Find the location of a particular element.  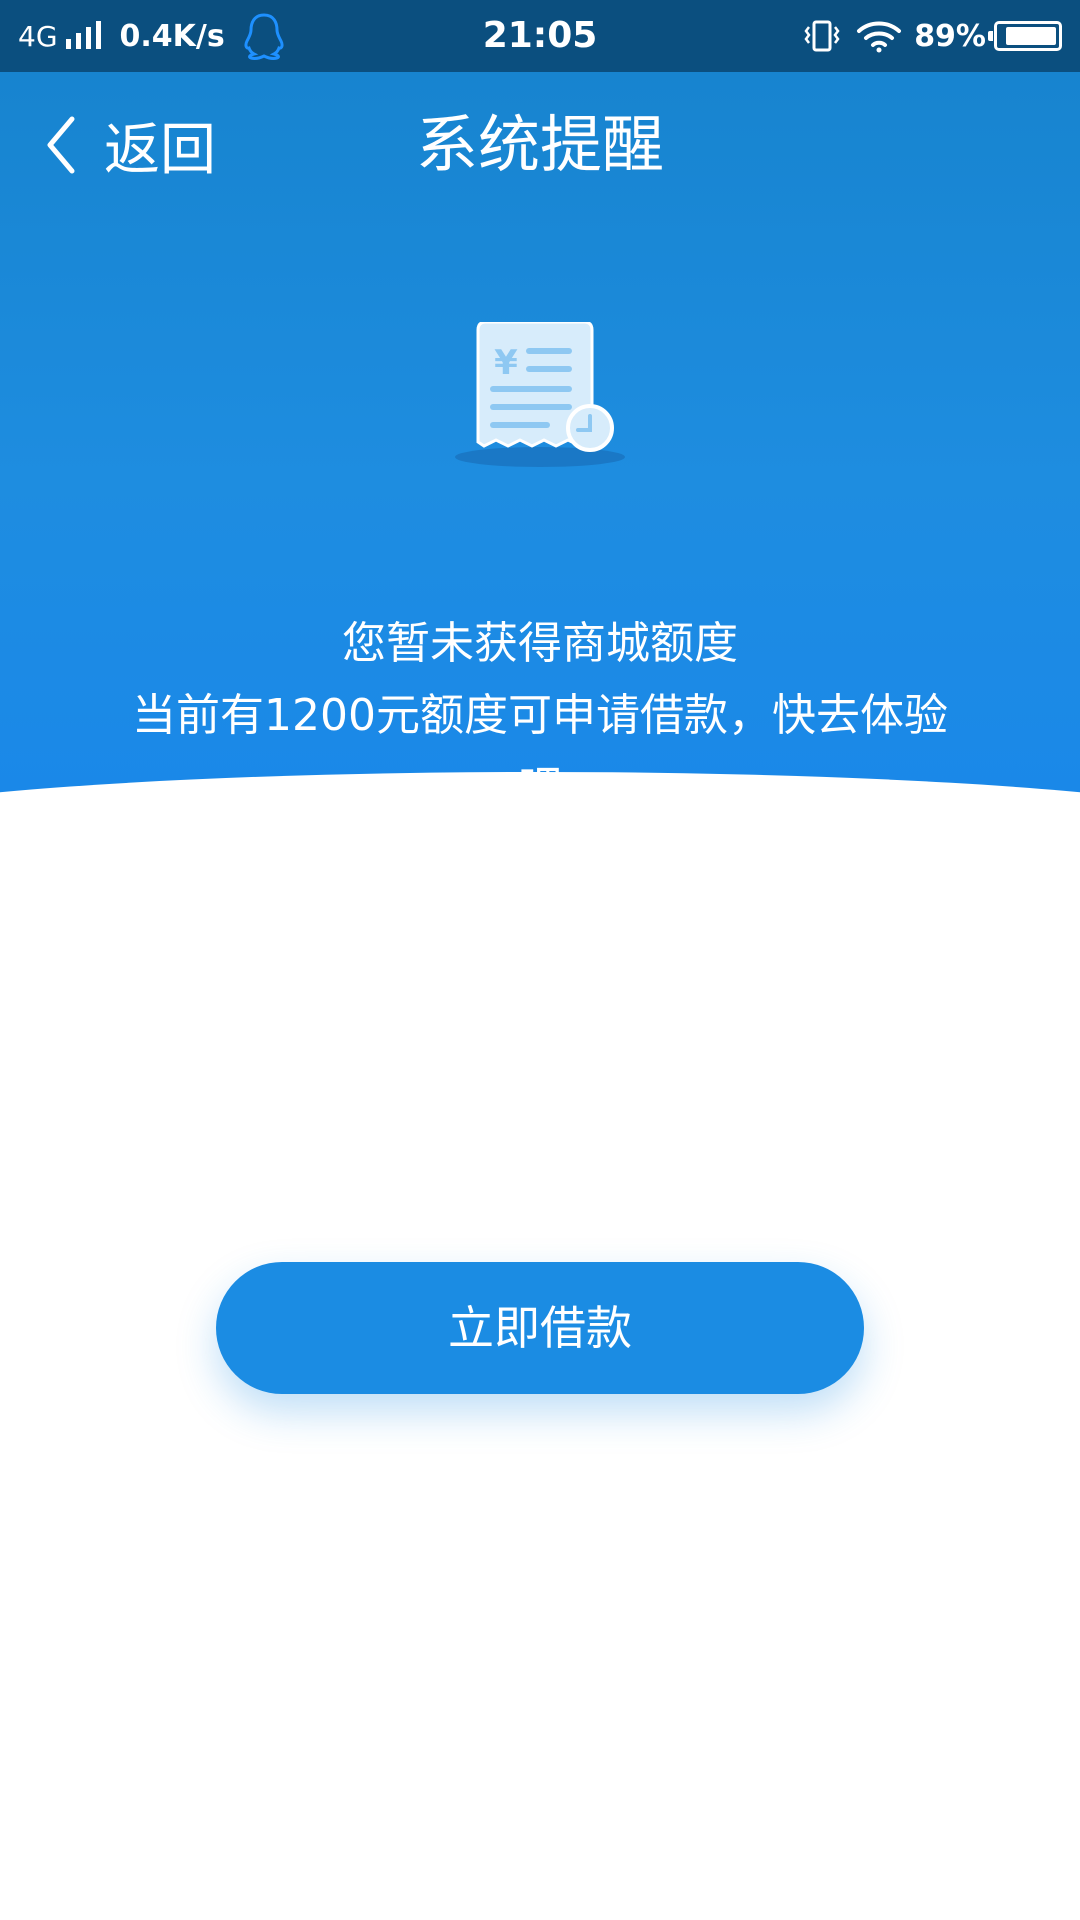

battery-icon is located at coordinates (1025, 36).